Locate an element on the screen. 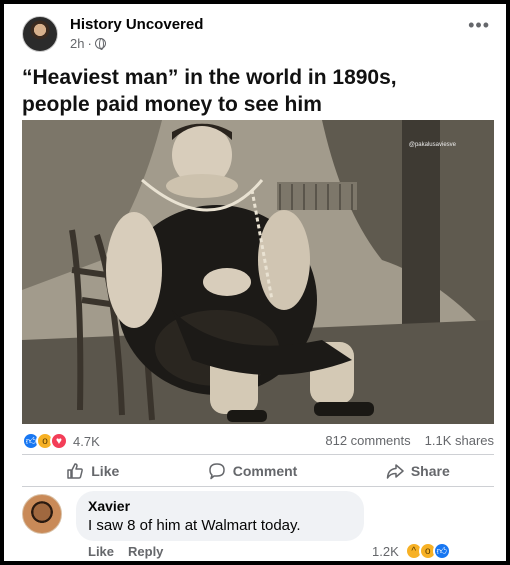  post-actions: Like Comment Share is located at coordinates (258, 471).